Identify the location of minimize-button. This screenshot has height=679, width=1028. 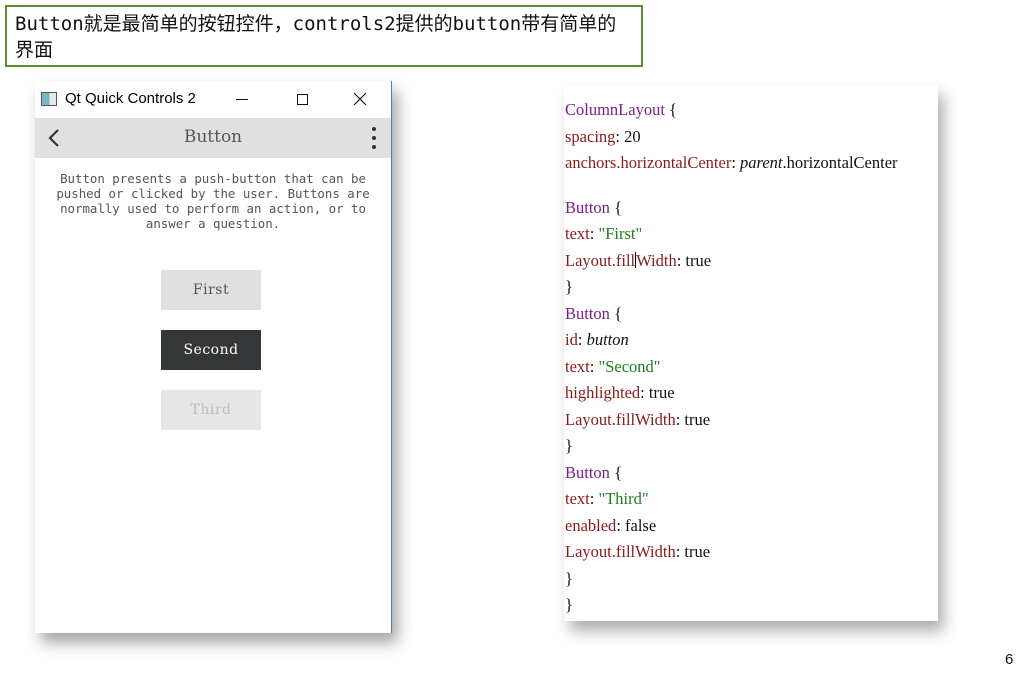
(242, 99).